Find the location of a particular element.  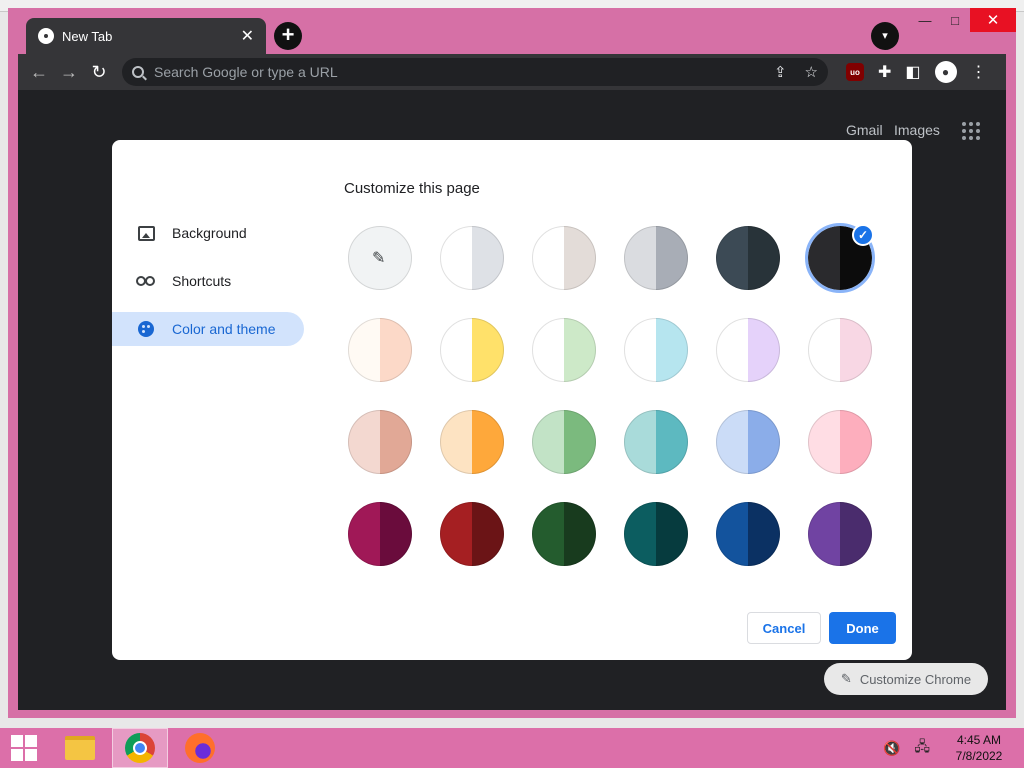

customize-chrome-label: Customize Chrome is located at coordinates (915, 679).